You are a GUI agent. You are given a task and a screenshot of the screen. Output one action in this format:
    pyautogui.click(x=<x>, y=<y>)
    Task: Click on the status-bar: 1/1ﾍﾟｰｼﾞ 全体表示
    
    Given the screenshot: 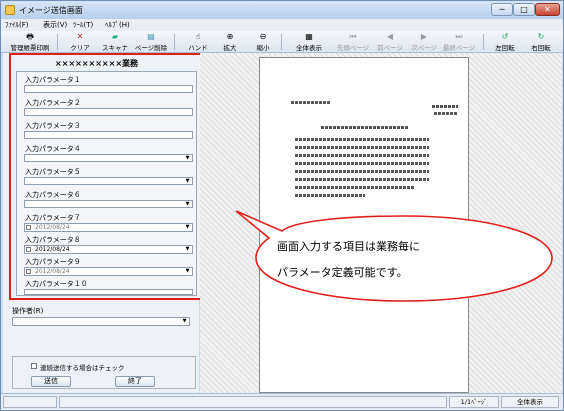 What is the action you would take?
    pyautogui.click(x=282, y=401)
    